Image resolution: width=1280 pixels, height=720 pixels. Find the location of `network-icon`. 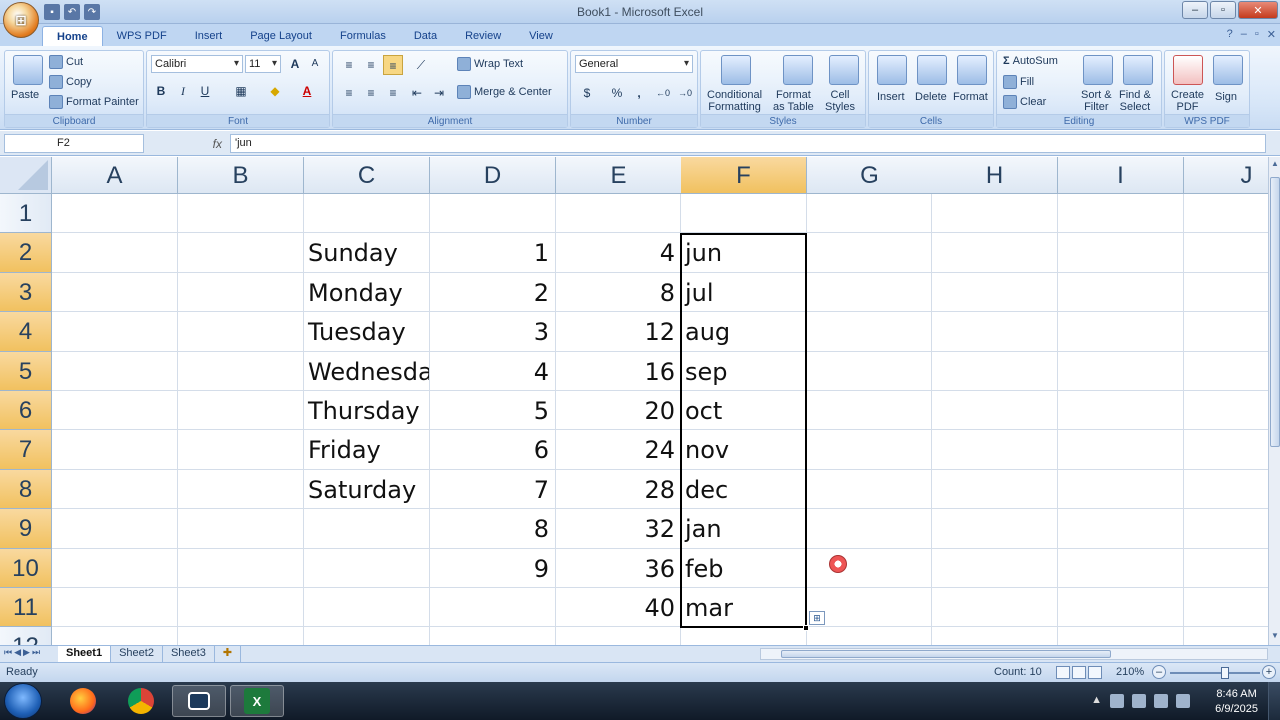

network-icon is located at coordinates (1161, 701).